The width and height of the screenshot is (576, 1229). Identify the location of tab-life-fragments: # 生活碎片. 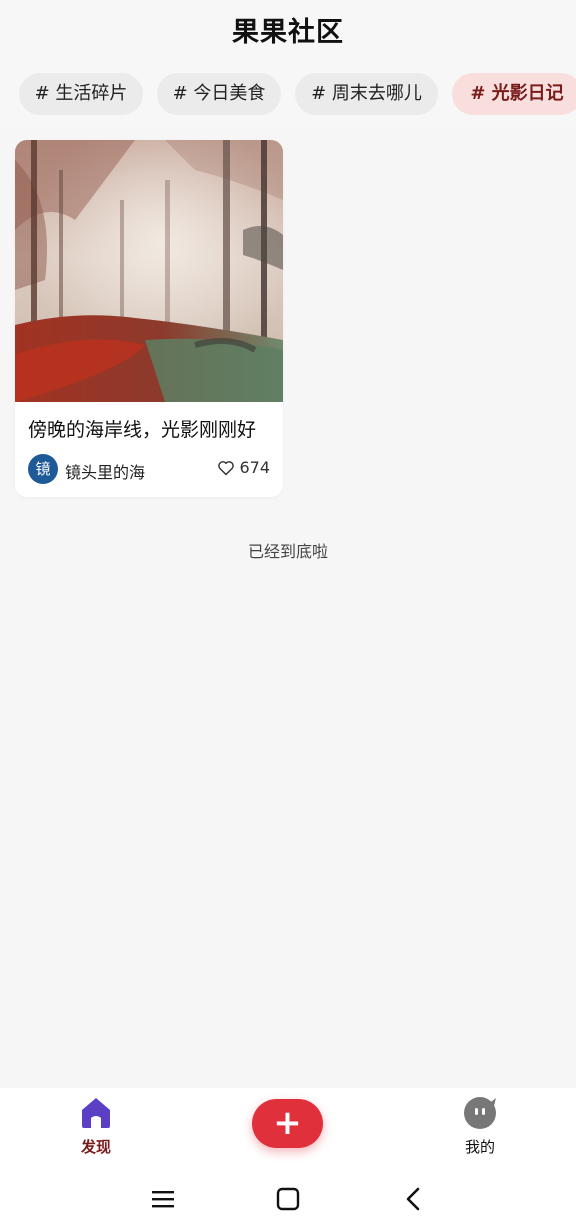
(81, 94).